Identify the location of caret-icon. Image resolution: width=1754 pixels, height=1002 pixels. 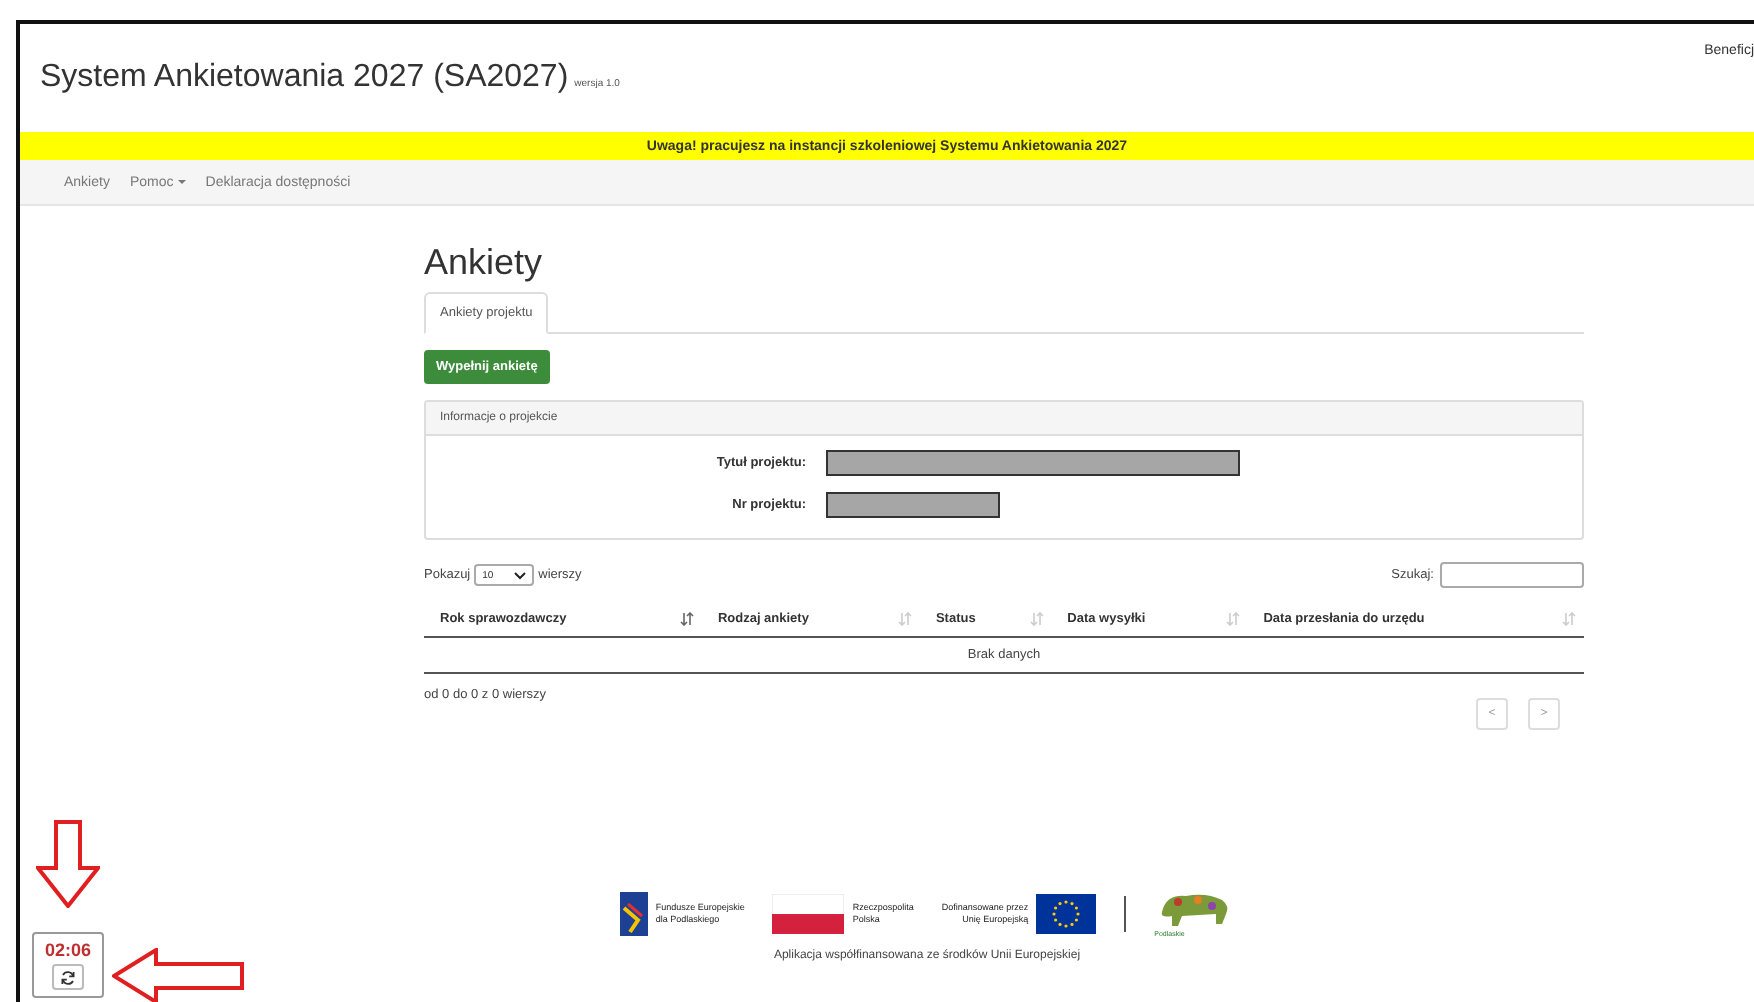
(181, 181).